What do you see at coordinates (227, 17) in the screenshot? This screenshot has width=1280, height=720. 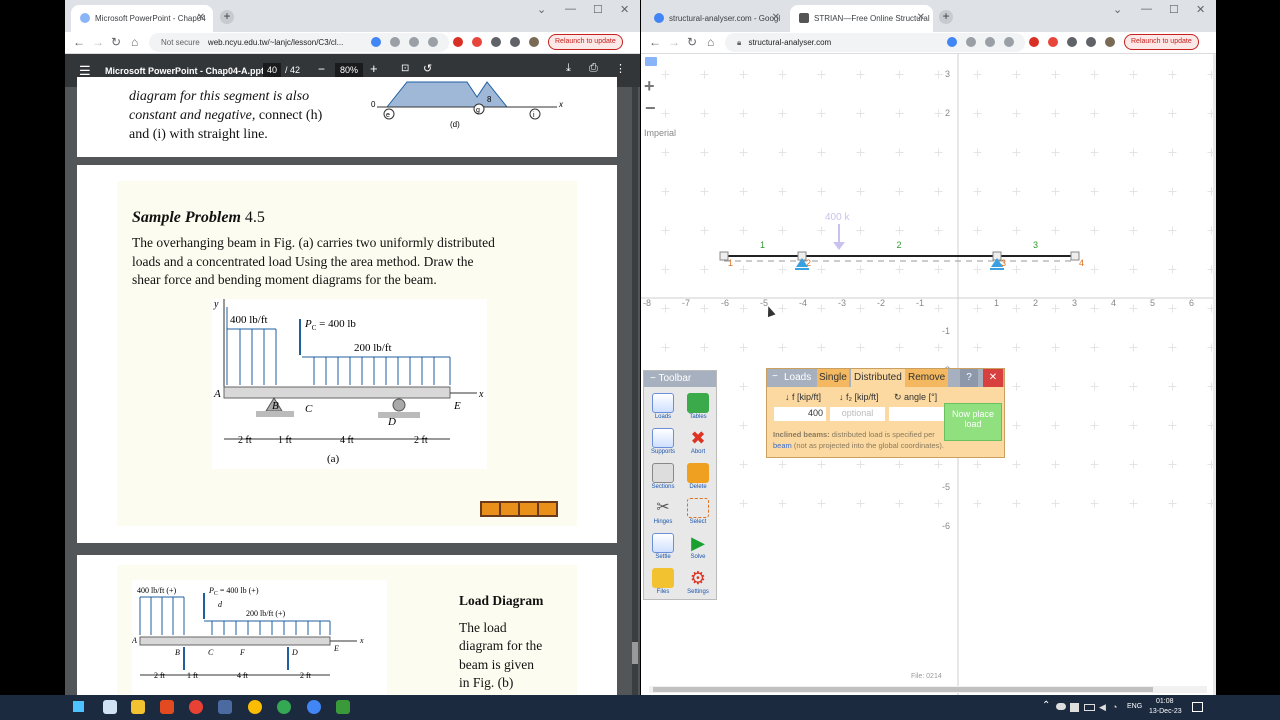 I see `new-tab-button: +` at bounding box center [227, 17].